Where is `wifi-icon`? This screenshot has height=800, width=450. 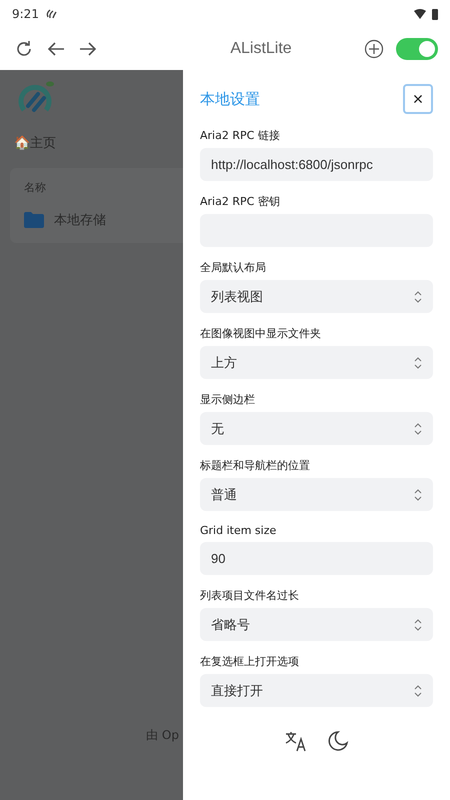
wifi-icon is located at coordinates (420, 14).